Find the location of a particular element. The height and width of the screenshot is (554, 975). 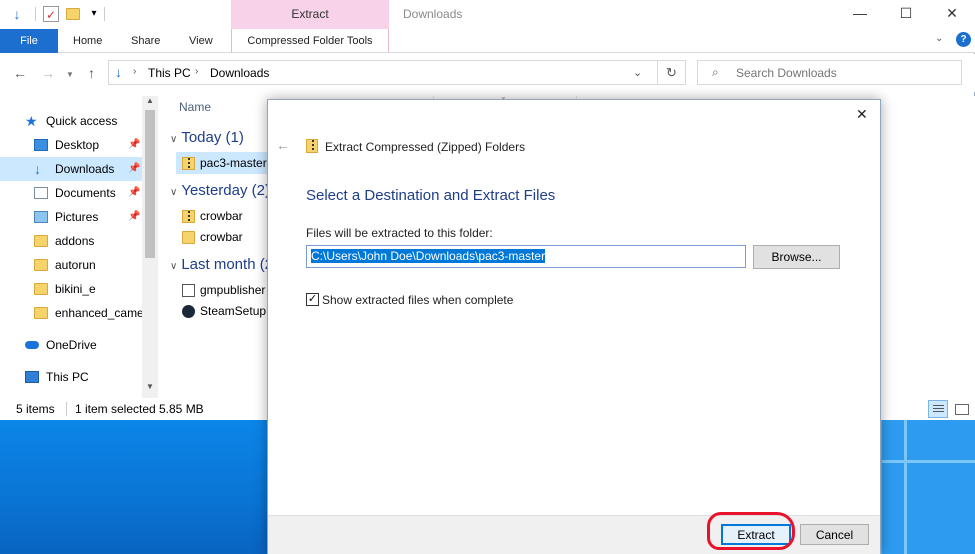

dialog-heading: Select a Destination and Extract Files is located at coordinates (431, 195).